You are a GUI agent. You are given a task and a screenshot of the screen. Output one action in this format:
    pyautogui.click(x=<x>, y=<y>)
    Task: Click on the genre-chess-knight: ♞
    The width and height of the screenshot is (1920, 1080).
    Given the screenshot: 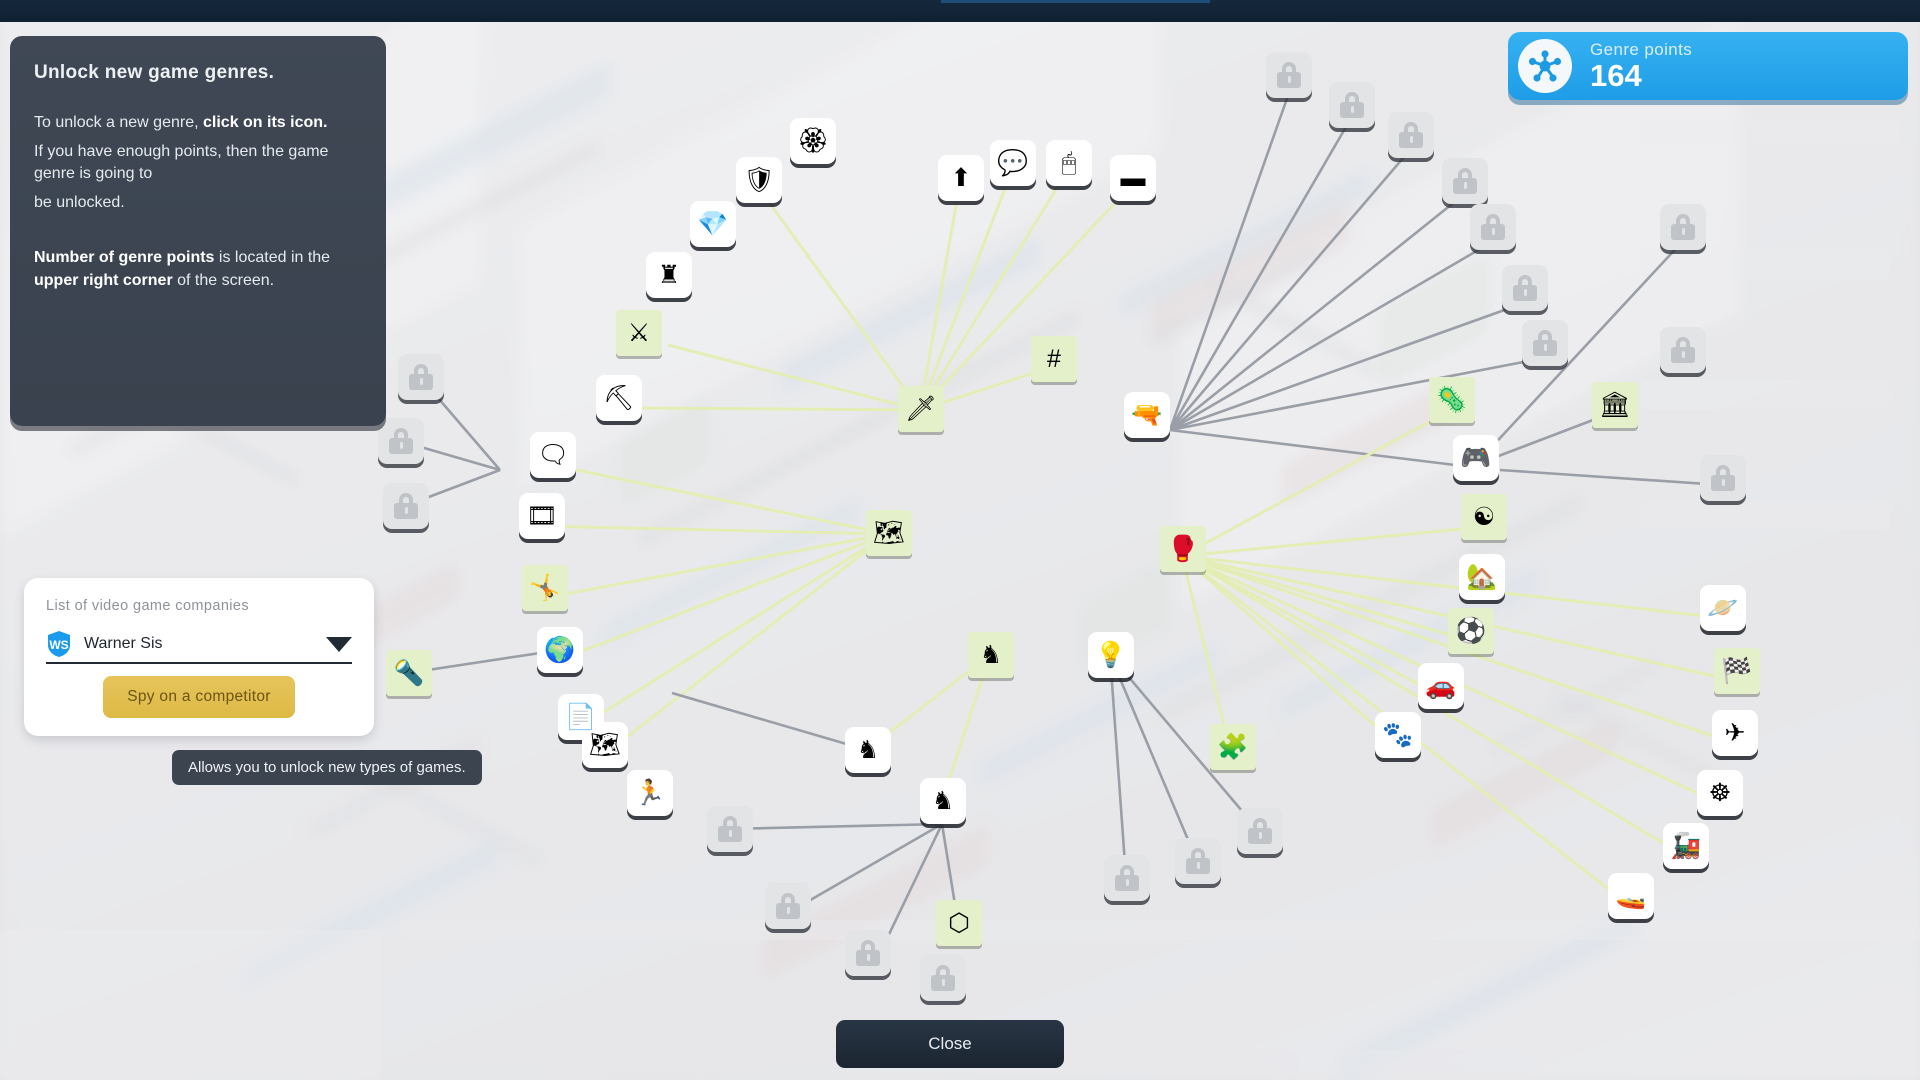 What is the action you would take?
    pyautogui.click(x=991, y=655)
    